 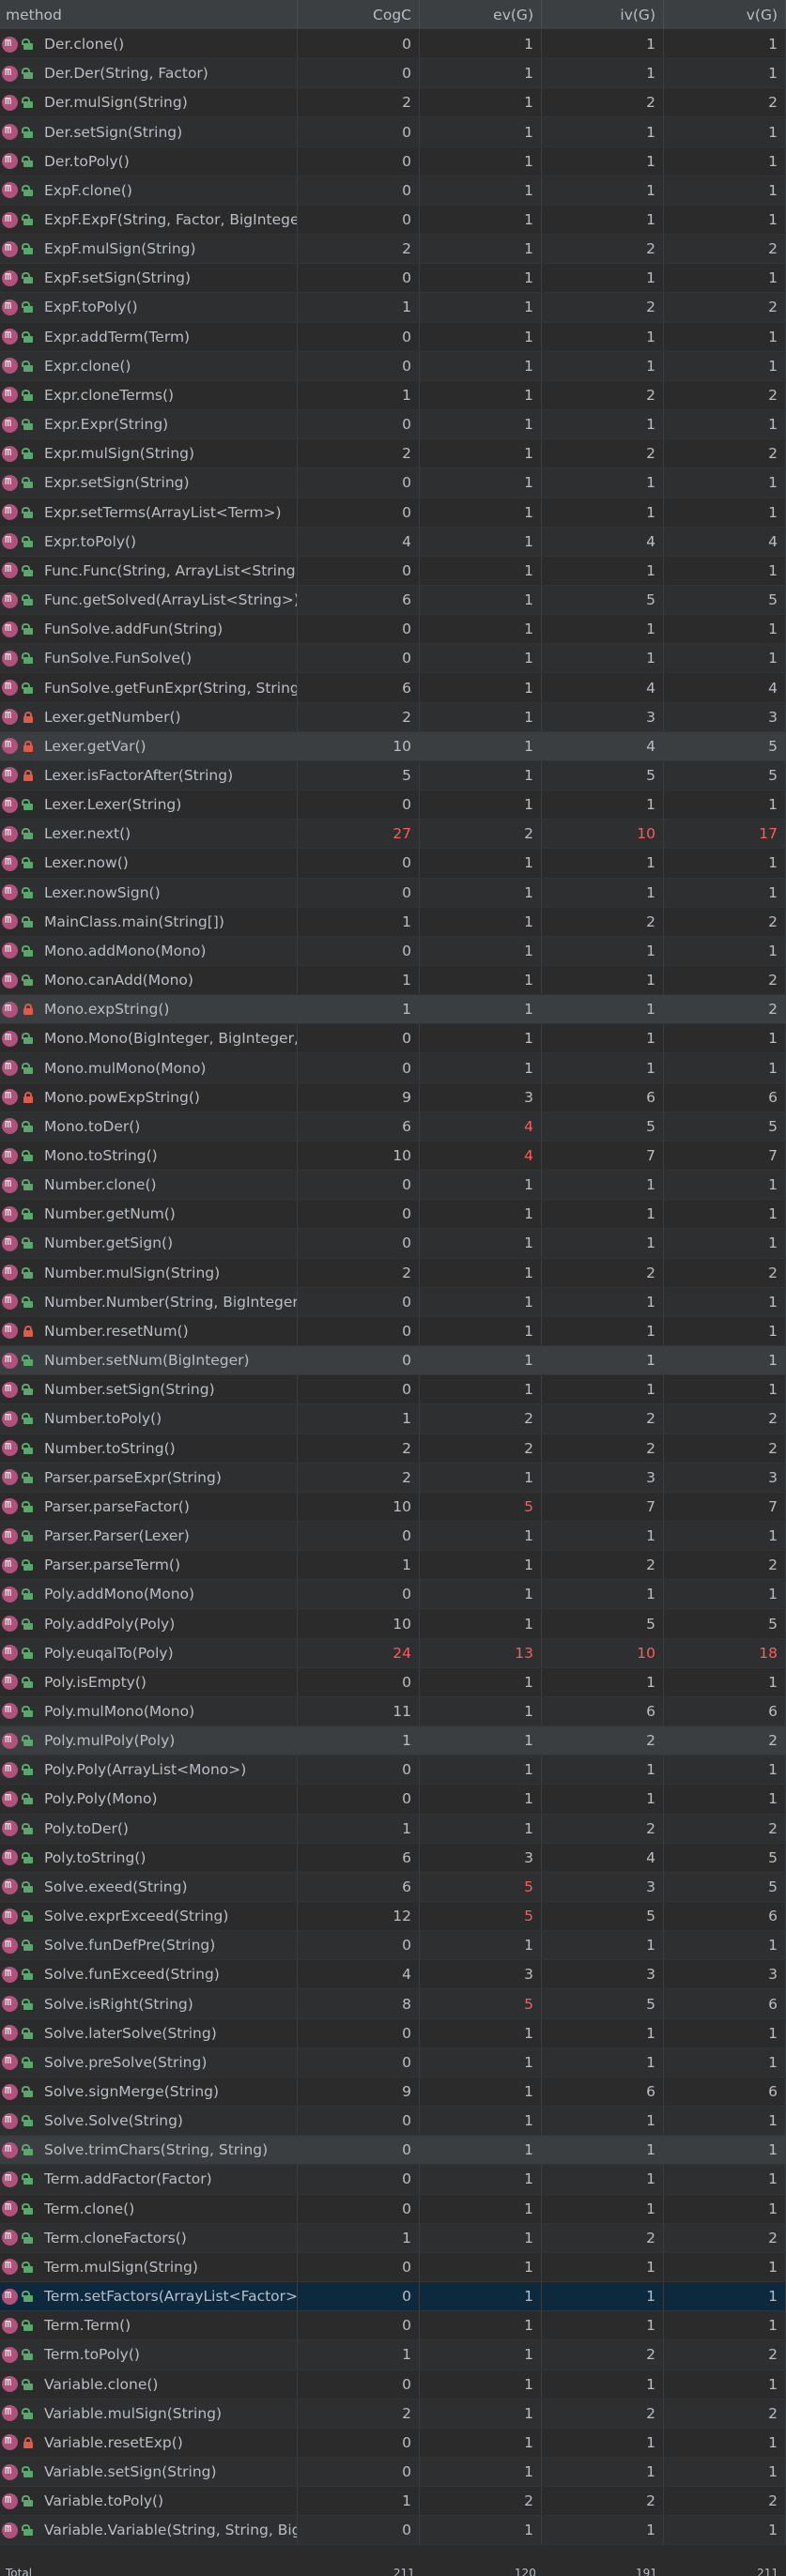 What do you see at coordinates (393, 893) in the screenshot?
I see `table-row: Lexer.nowSign()0111` at bounding box center [393, 893].